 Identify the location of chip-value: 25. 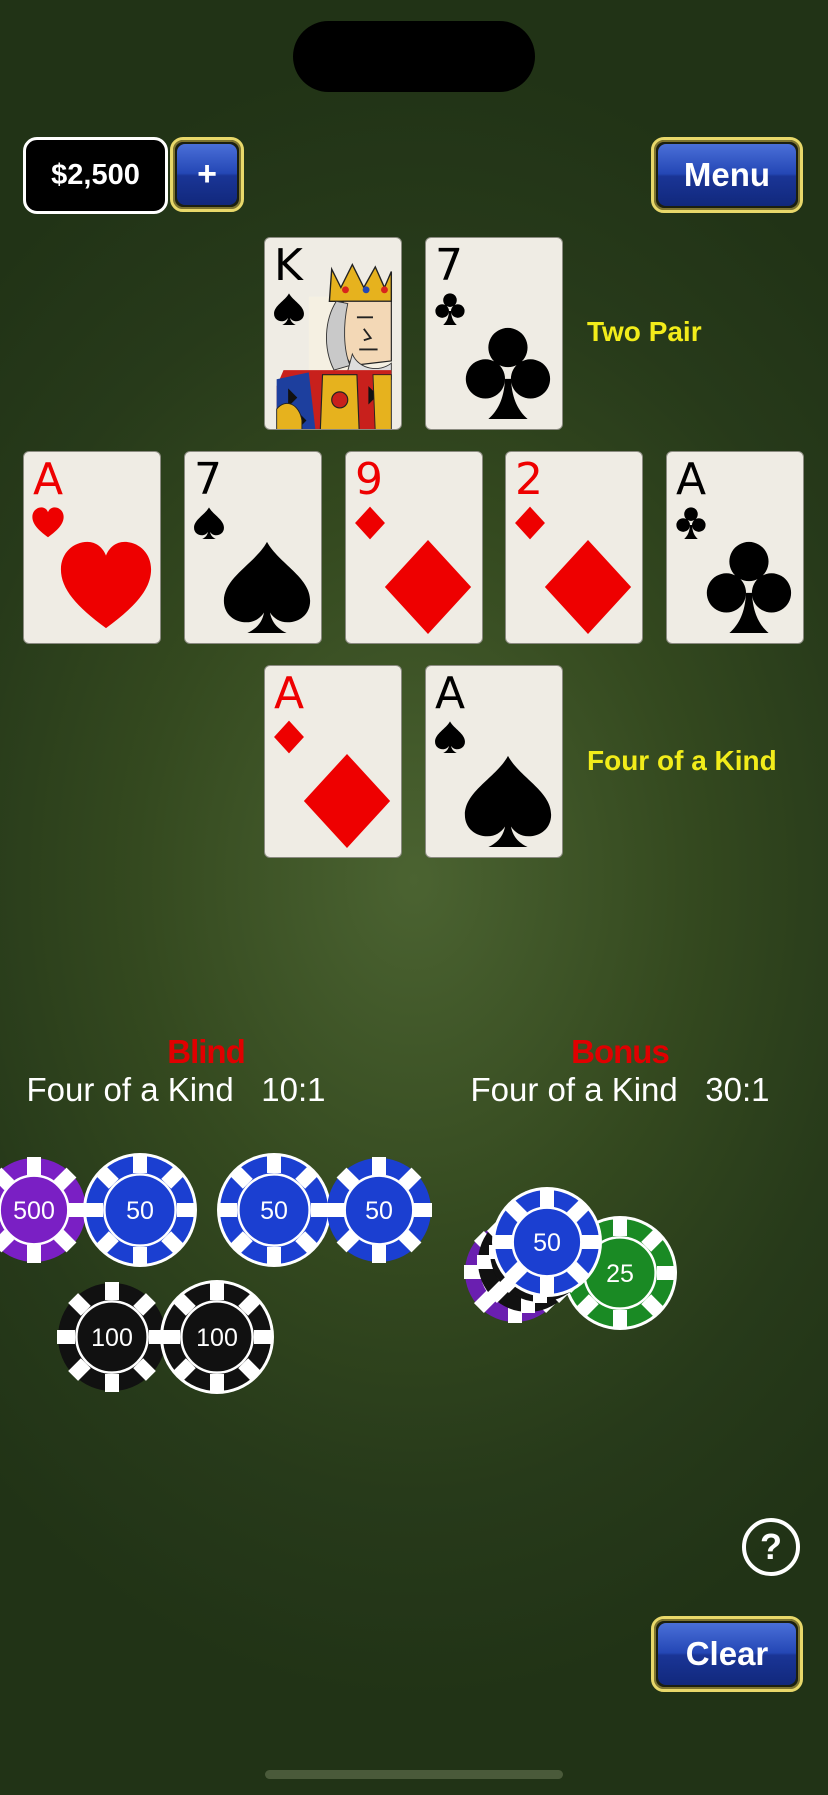
(620, 1274).